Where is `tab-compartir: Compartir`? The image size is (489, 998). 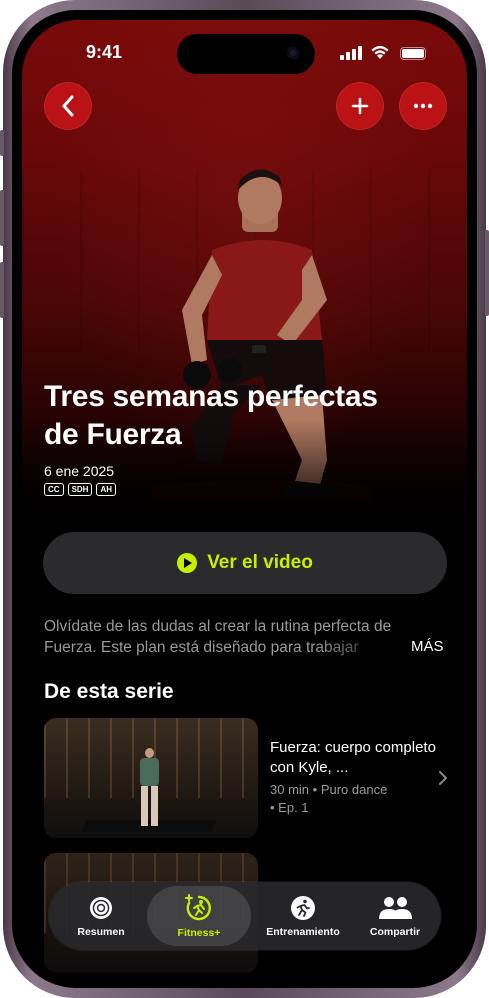
tab-compartir: Compartir is located at coordinates (395, 916).